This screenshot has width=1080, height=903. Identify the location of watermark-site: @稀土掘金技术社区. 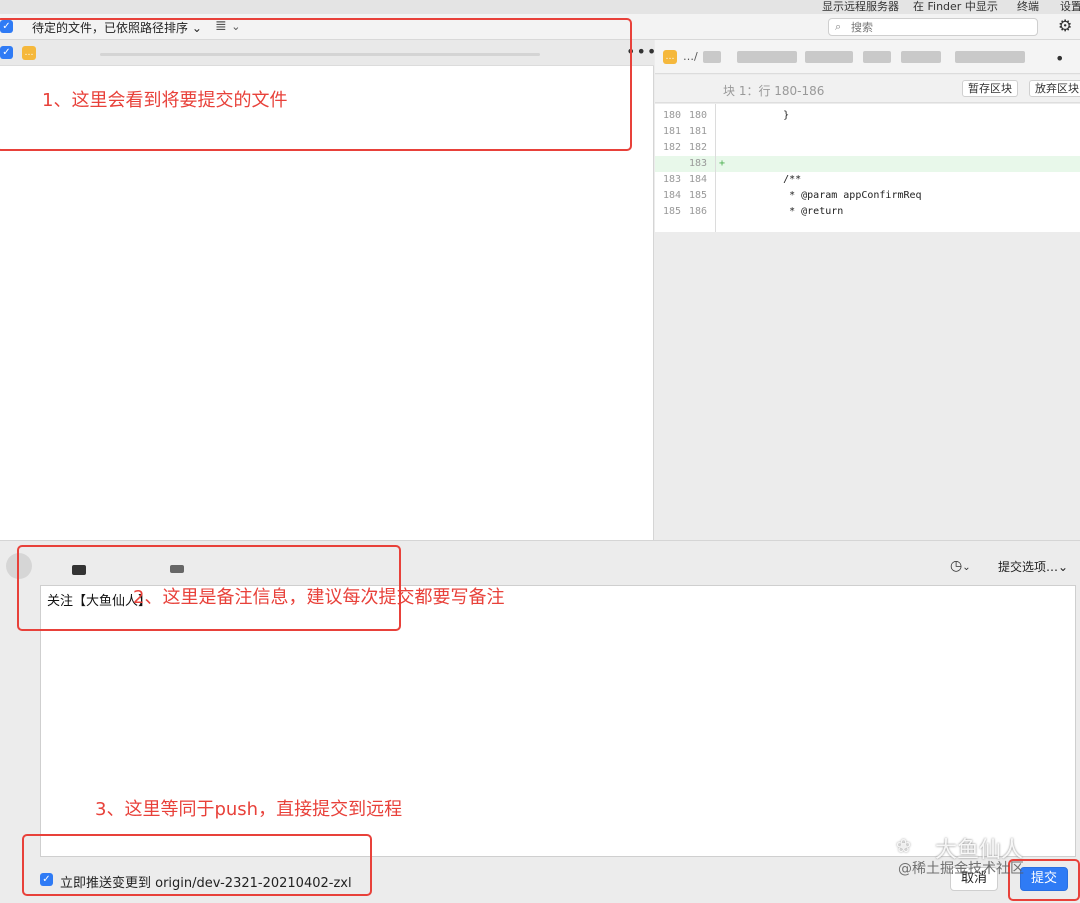
(961, 869).